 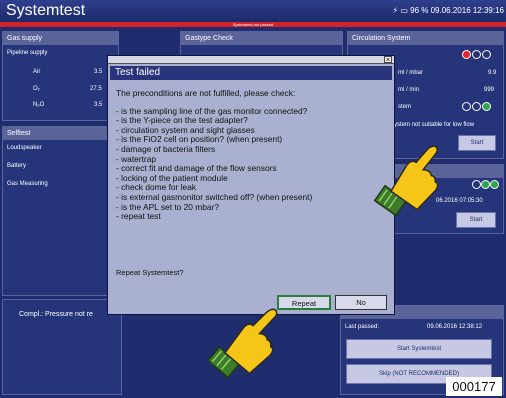 I want to click on o2-value: 27.5, so click(x=96, y=89).